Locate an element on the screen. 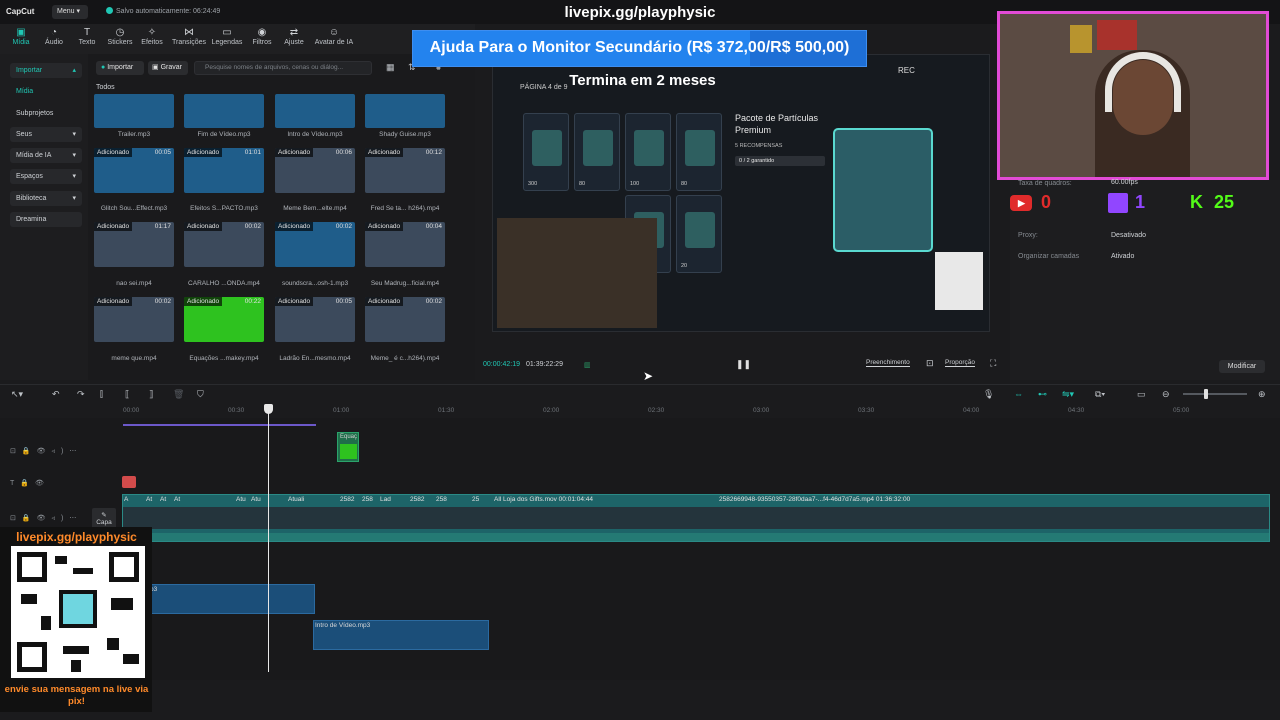  sidebar-item-spaces: Espaços ▾ is located at coordinates (46, 176).